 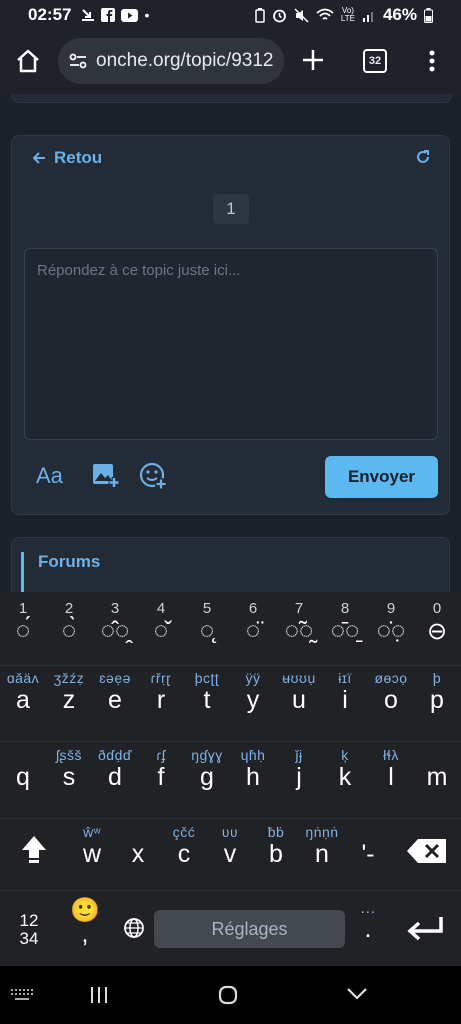 I want to click on key-k: ķk, so click(x=345, y=769).